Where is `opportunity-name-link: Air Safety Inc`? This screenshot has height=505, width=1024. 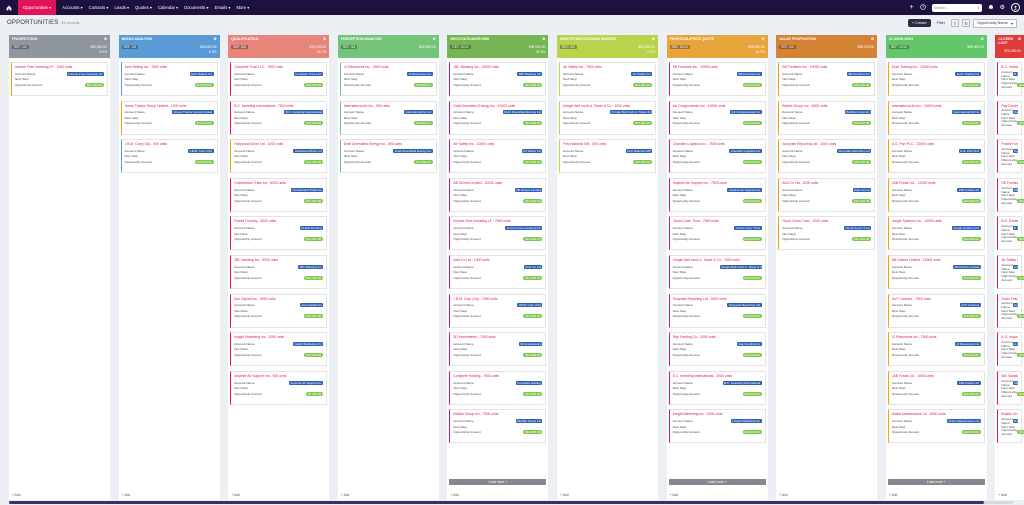
opportunity-name-link: Air Safety Inc is located at coordinates (1009, 260).